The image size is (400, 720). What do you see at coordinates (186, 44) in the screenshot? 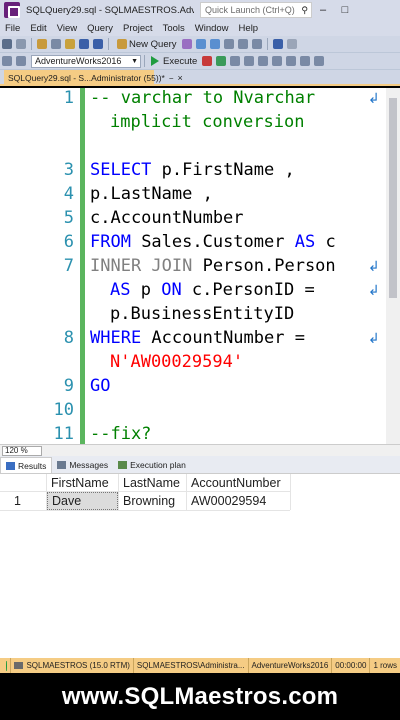
I see `database-query-icon` at bounding box center [186, 44].